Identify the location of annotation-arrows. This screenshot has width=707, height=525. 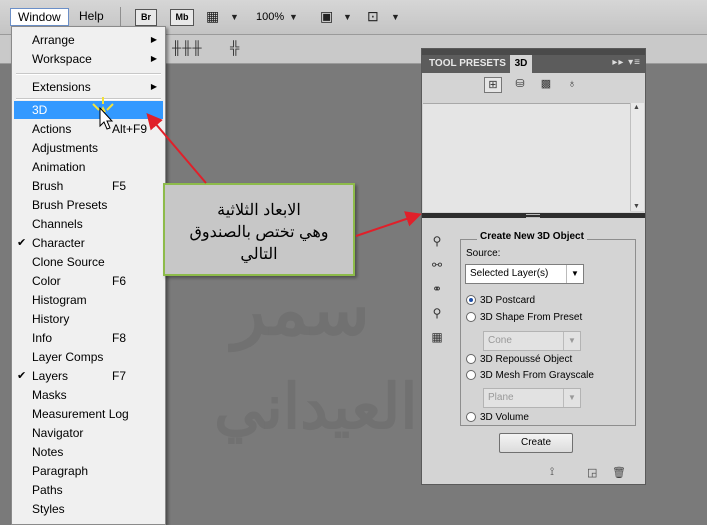
(257, 167).